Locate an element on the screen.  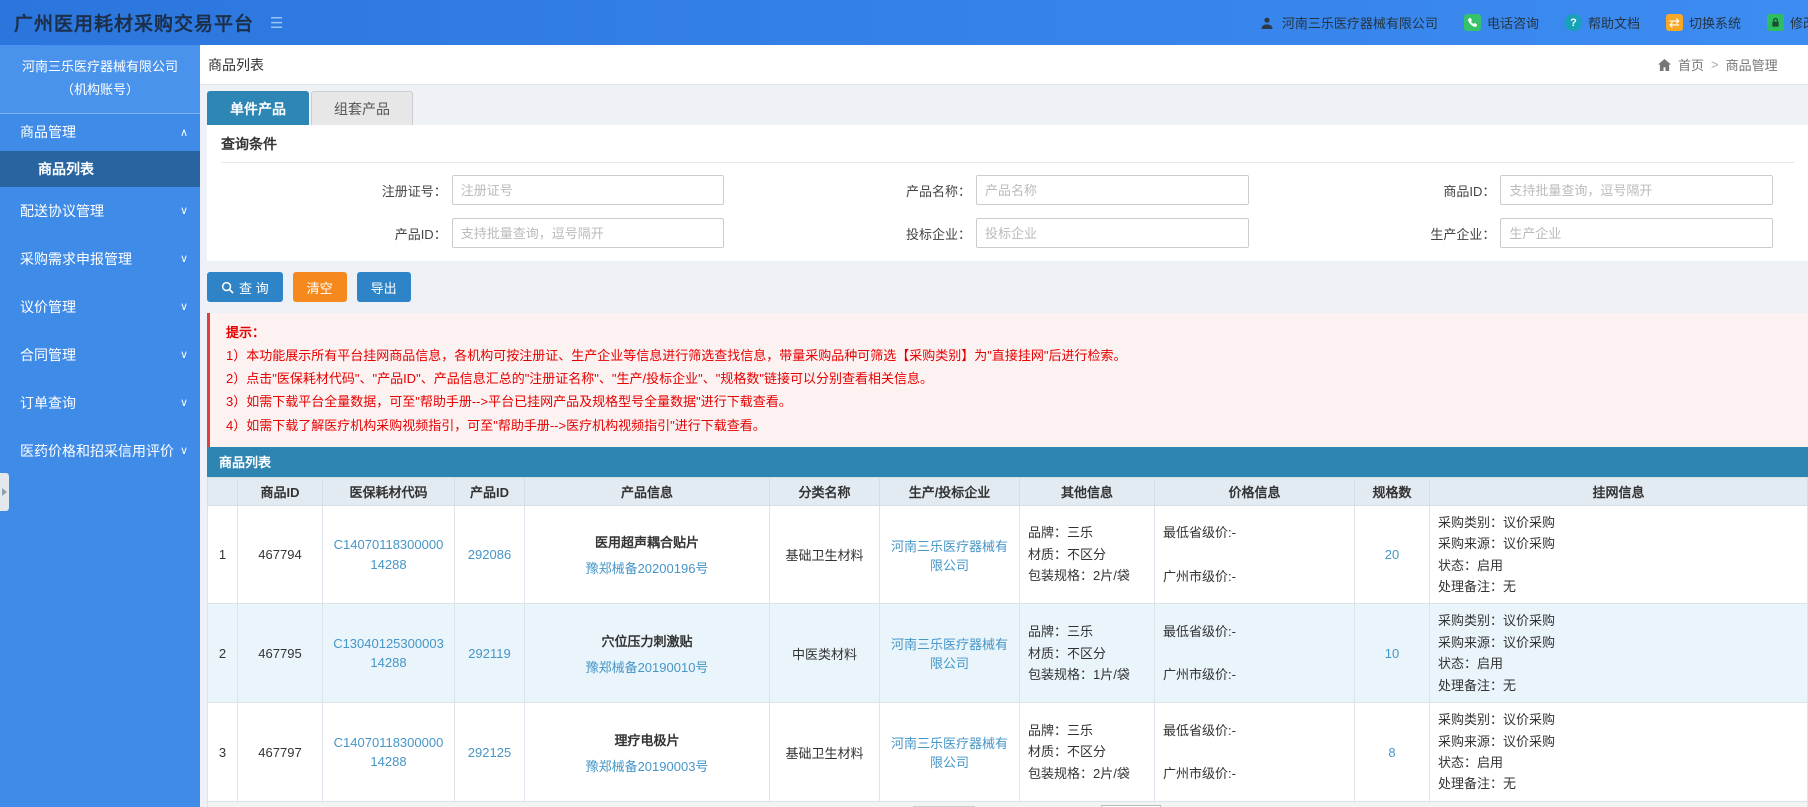
product-id-link: 292119 is located at coordinates (489, 653).